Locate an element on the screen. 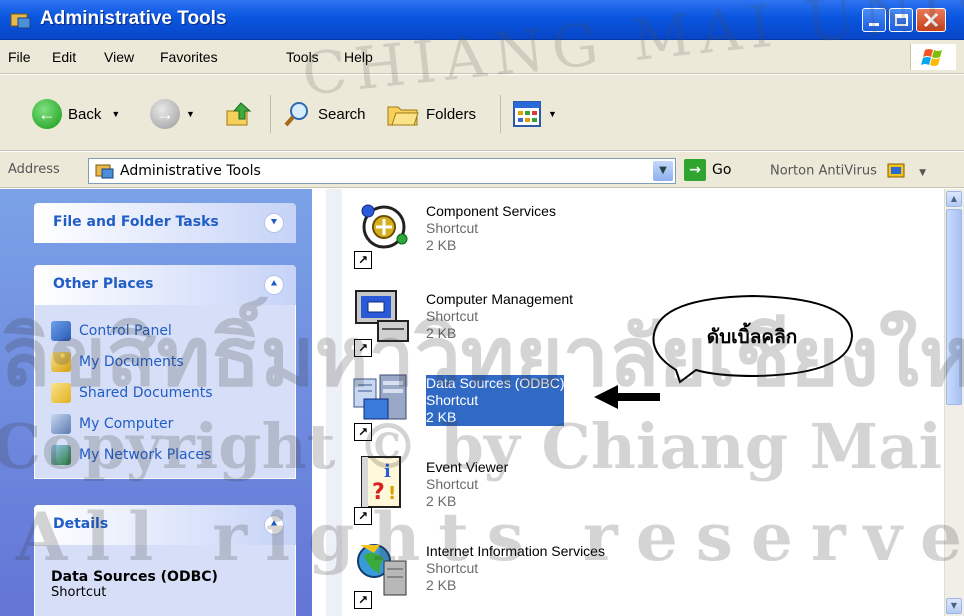 This screenshot has width=964, height=616. file-text: Event Viewer Shortcut 2 KB is located at coordinates (467, 484).